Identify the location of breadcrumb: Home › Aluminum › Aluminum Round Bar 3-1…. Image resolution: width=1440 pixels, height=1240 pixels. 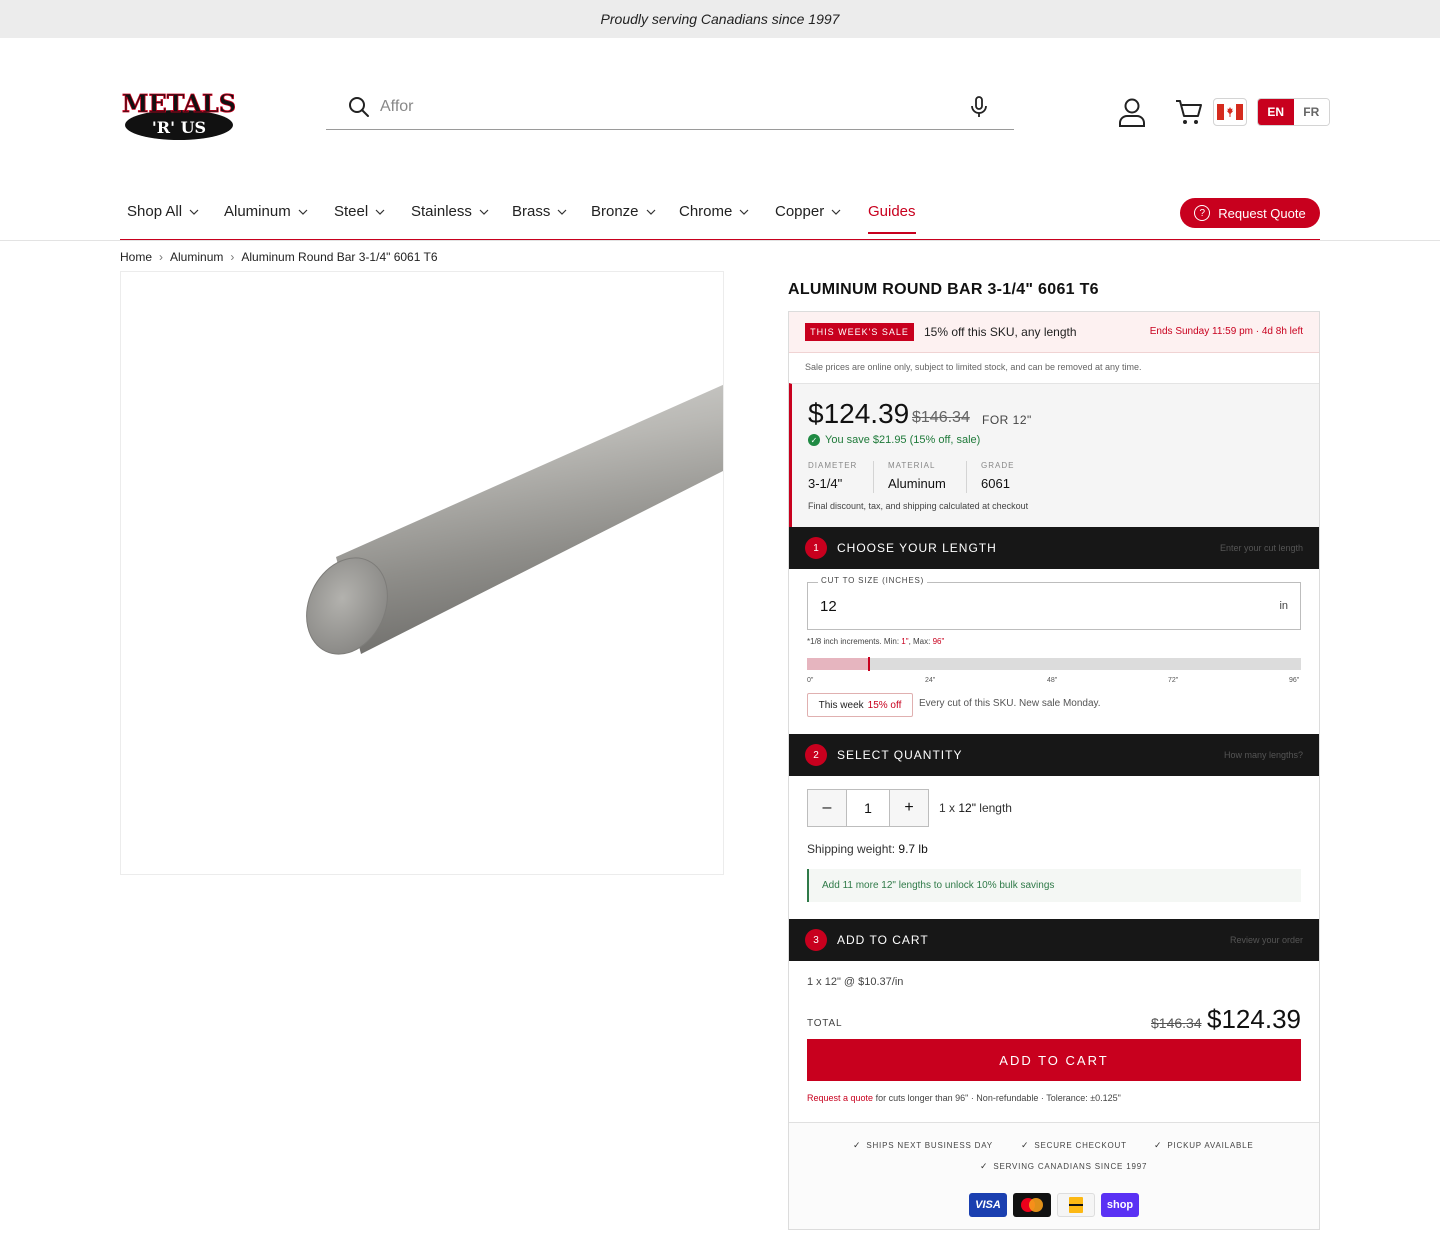
(279, 257).